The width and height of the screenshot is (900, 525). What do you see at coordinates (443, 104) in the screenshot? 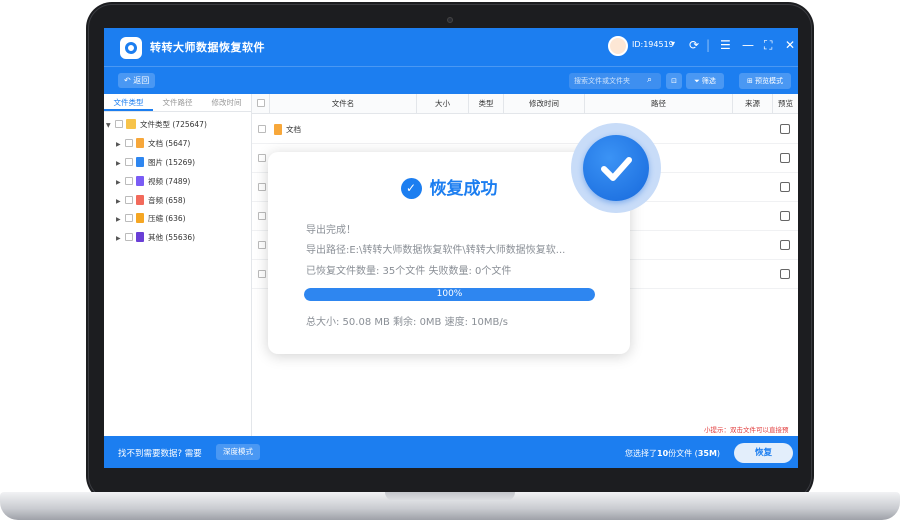
I see `column-header-size: 大小` at bounding box center [443, 104].